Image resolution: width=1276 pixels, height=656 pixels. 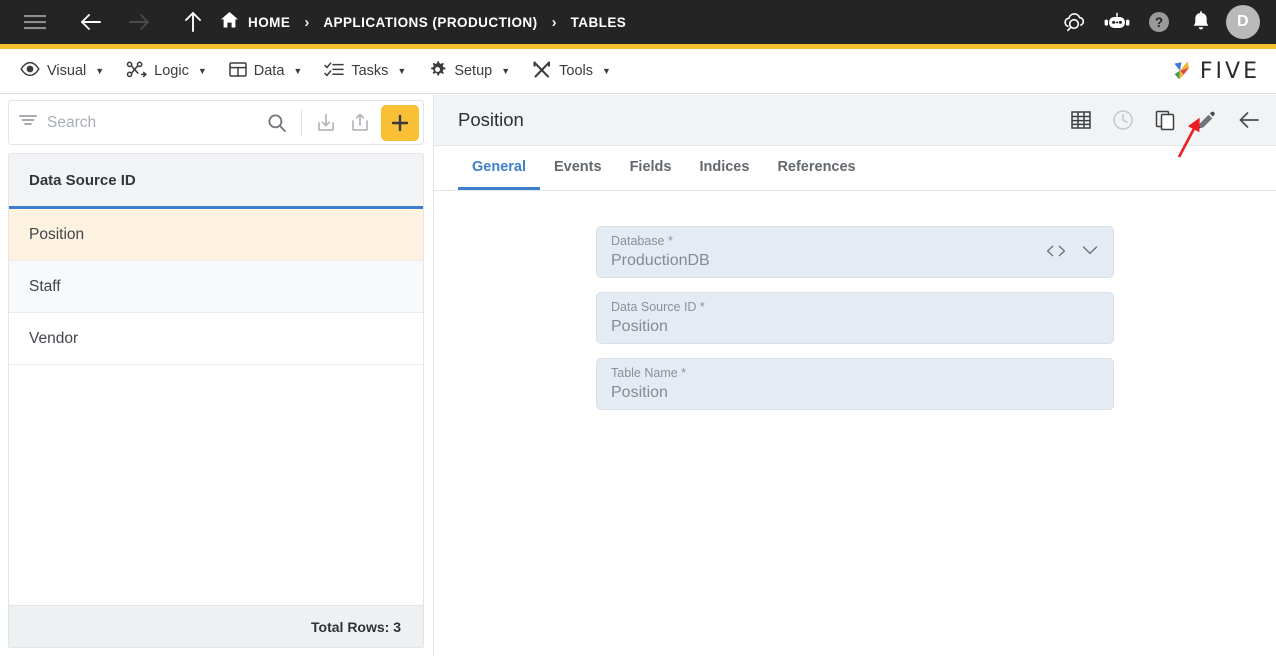 I want to click on detail-header: Position, so click(x=855, y=120).